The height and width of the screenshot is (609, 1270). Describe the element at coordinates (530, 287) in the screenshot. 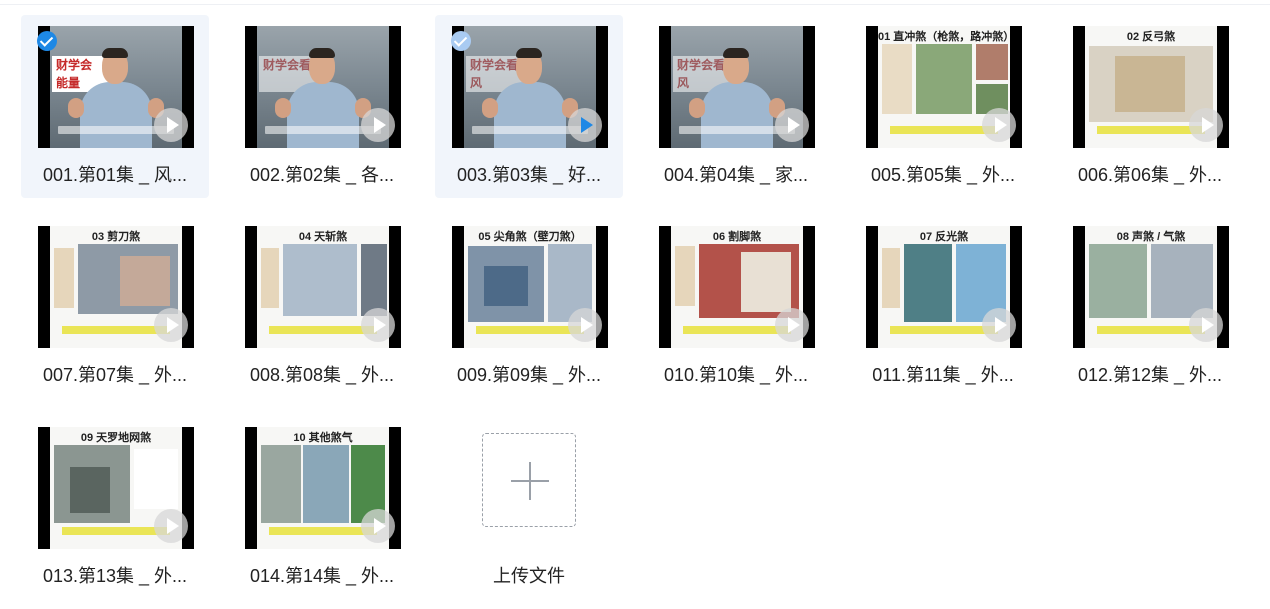

I see `video-thumbnail: 05 尖角煞（壁刀煞）` at that location.